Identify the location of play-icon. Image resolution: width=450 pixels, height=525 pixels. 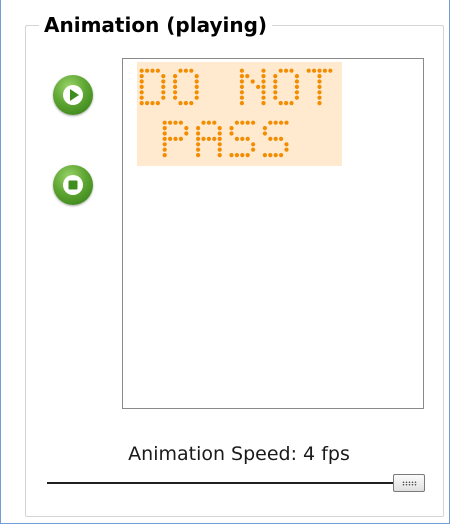
(73, 95).